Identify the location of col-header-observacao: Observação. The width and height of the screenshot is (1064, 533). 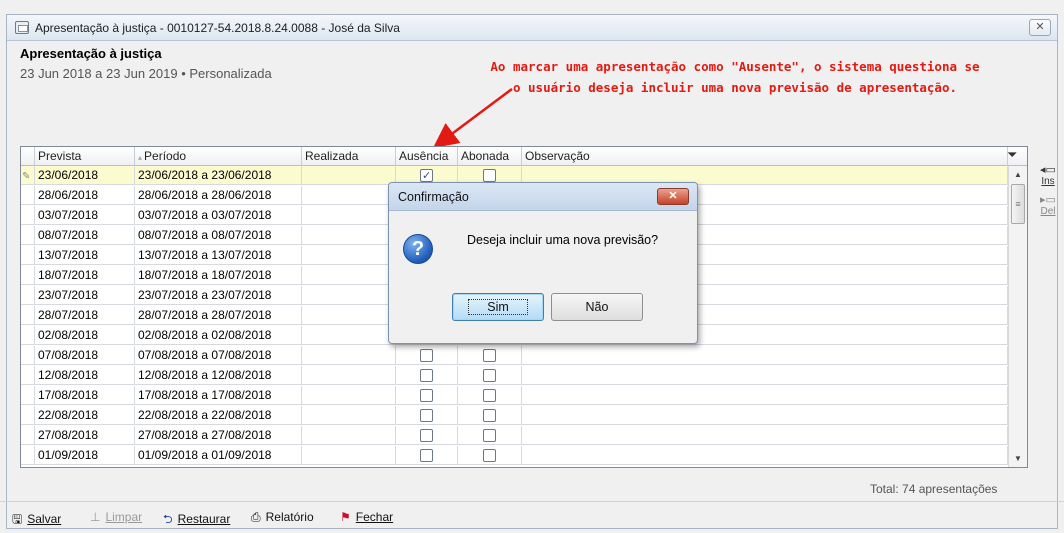
(765, 156).